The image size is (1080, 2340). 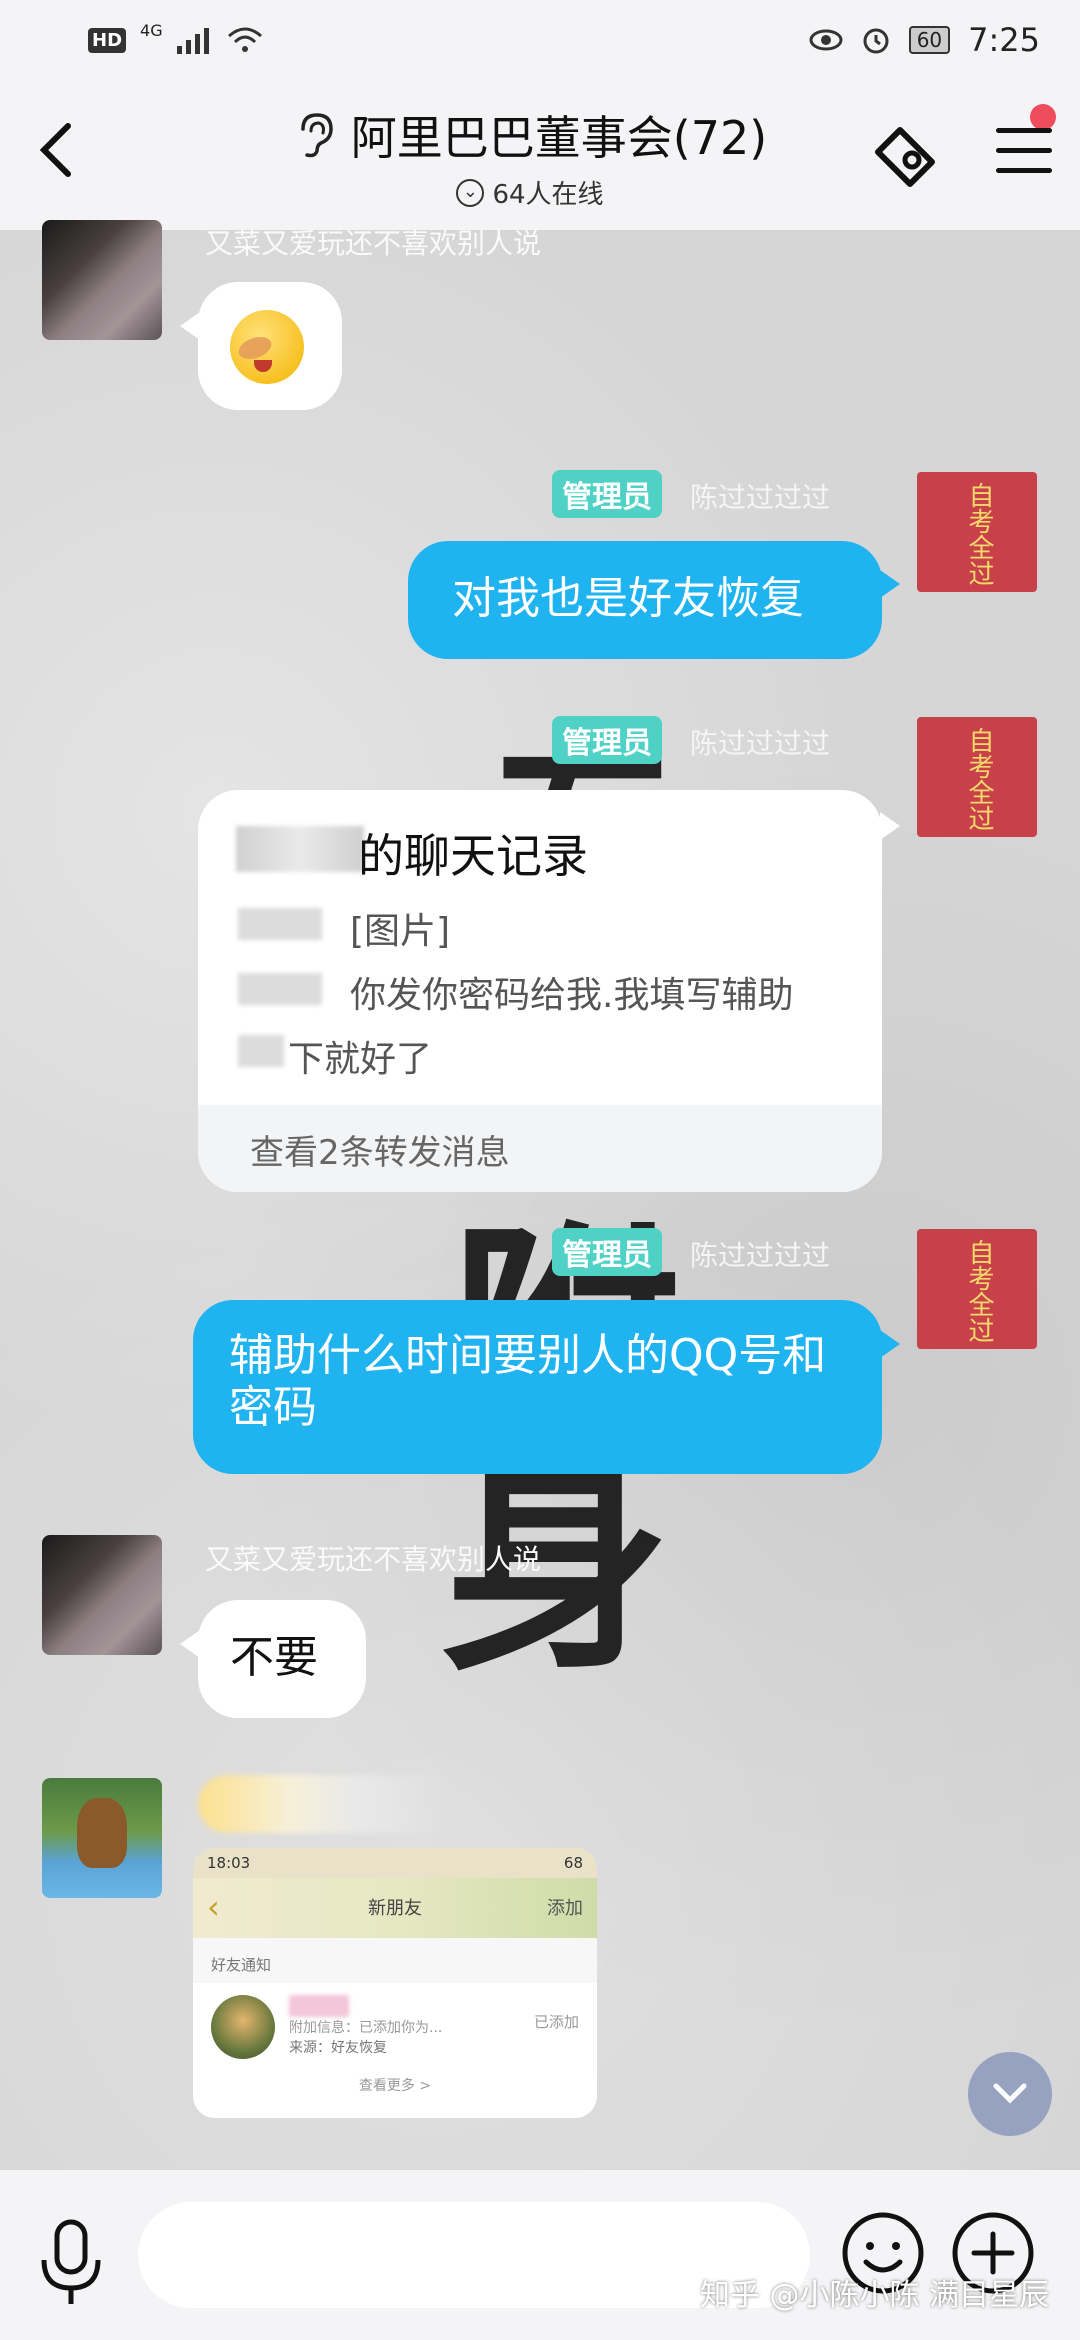 What do you see at coordinates (338, 2048) in the screenshot?
I see `screenshot-source: 来源：好友恢复` at bounding box center [338, 2048].